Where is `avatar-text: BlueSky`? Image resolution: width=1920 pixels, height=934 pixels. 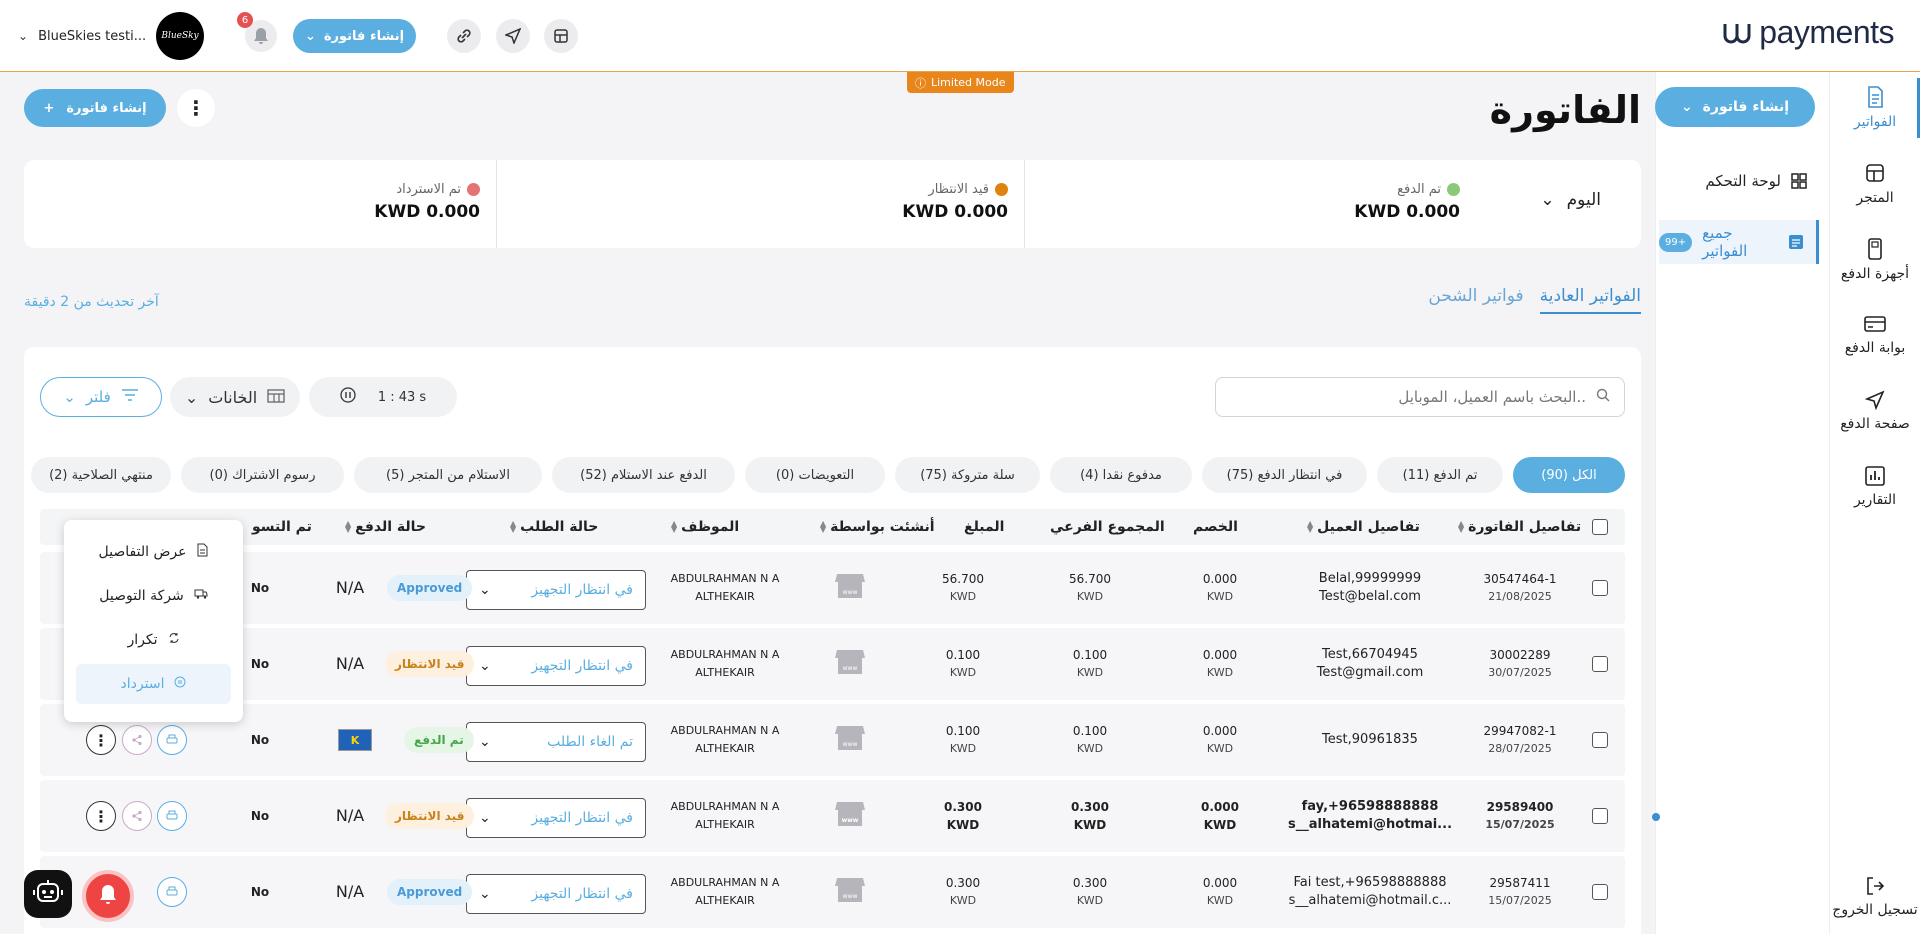
avatar-text: BlueSky is located at coordinates (180, 36).